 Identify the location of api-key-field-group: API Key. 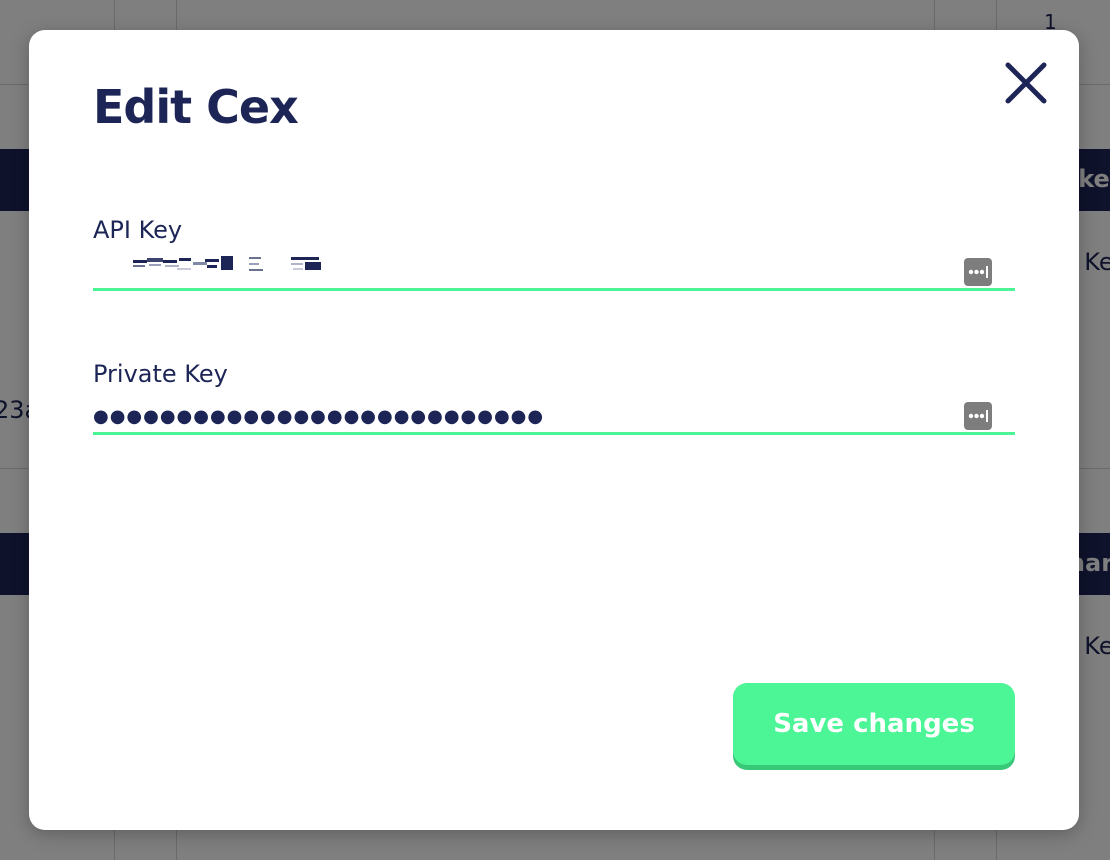
(554, 256).